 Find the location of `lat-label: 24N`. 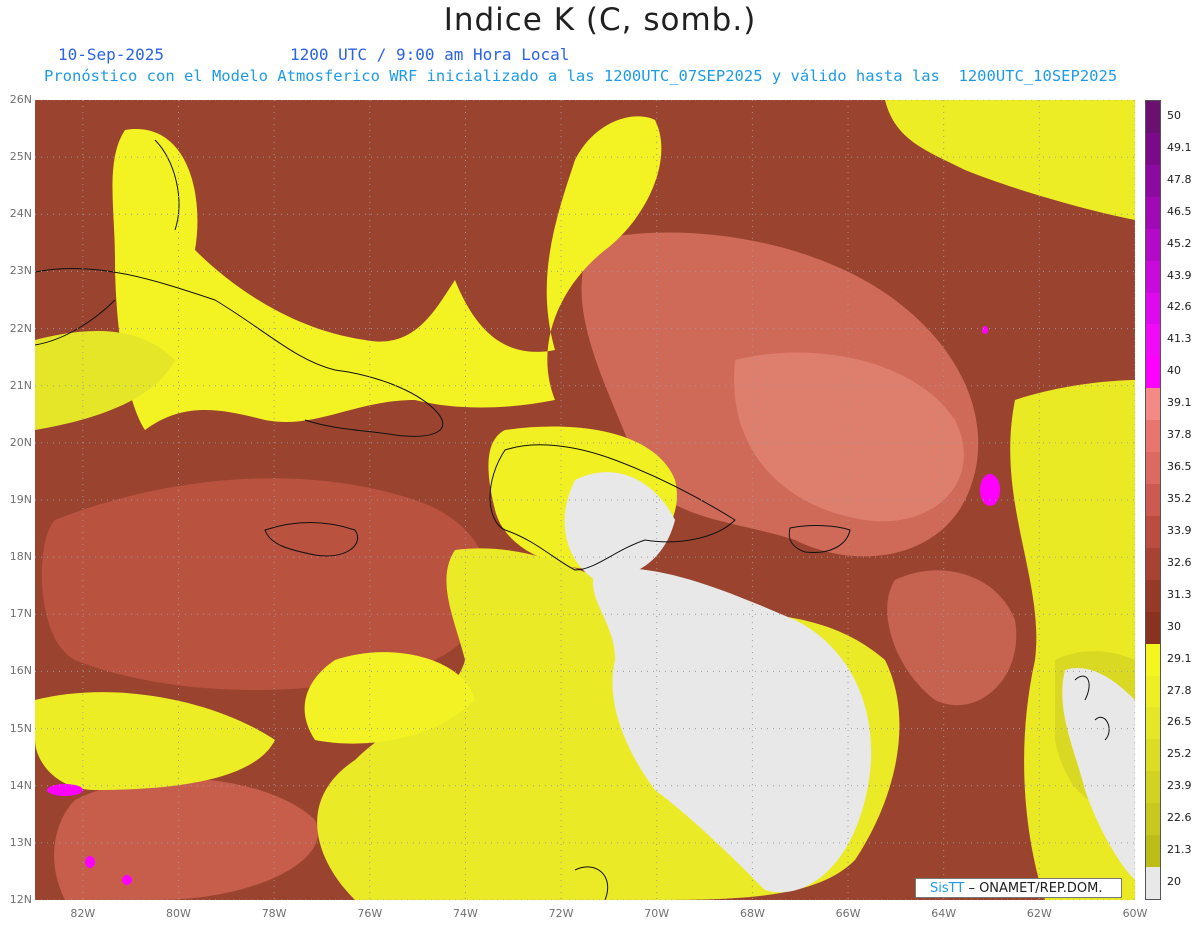

lat-label: 24N is located at coordinates (20, 214).